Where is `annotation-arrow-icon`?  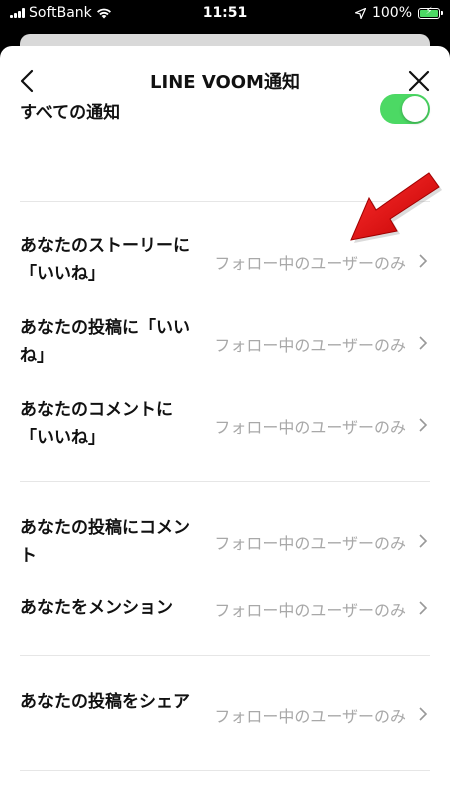 annotation-arrow-icon is located at coordinates (396, 207).